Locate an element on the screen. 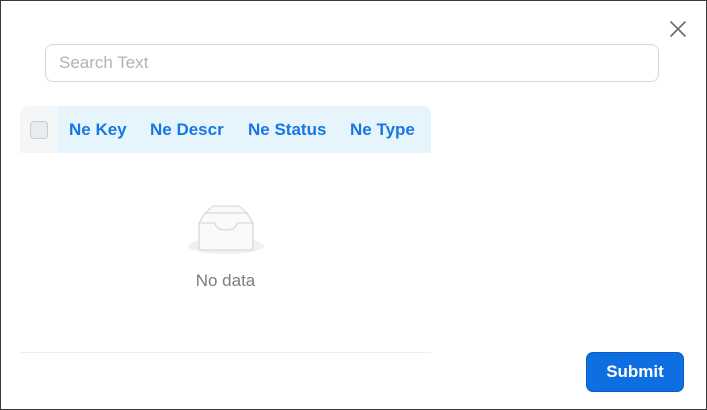 This screenshot has width=707, height=410. column-header-ne-status: Ne Status is located at coordinates (289, 129).